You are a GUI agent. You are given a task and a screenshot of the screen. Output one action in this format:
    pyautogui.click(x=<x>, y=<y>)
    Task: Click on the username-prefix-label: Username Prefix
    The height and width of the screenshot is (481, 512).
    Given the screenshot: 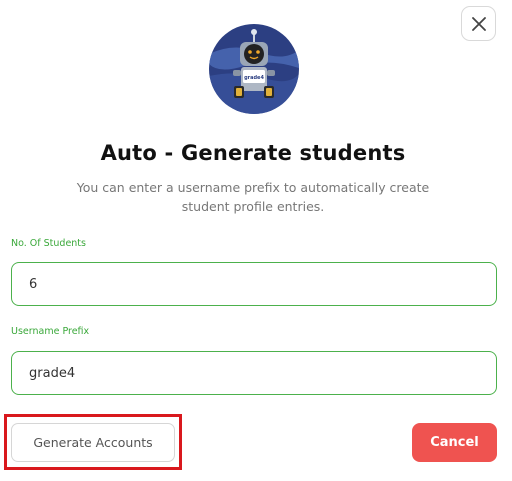 What is the action you would take?
    pyautogui.click(x=50, y=331)
    